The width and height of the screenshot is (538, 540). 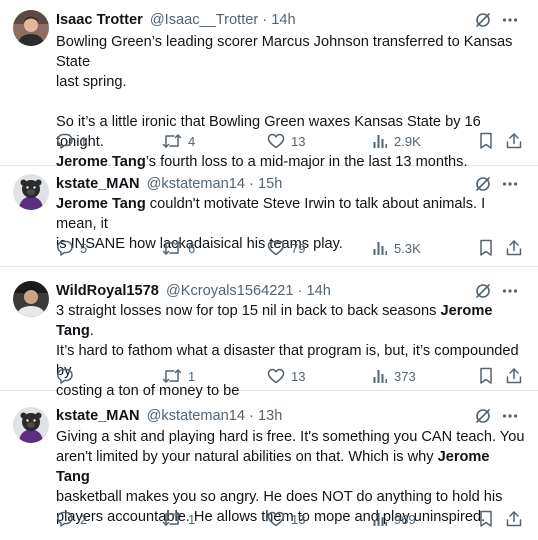 I want to click on reply-button, so click(x=68, y=376).